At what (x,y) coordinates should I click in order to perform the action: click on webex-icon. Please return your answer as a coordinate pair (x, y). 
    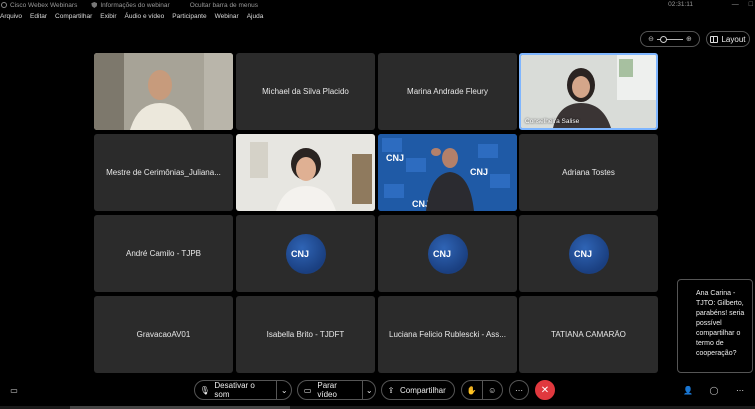
    Looking at the image, I should click on (4, 5).